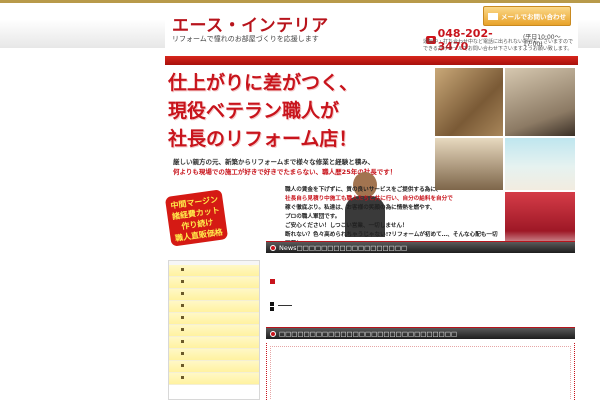 This screenshot has height=400, width=600. Describe the element at coordinates (343, 247) in the screenshot. I see `news-title: News□□□□□□□□□□□□□□□□□□` at that location.